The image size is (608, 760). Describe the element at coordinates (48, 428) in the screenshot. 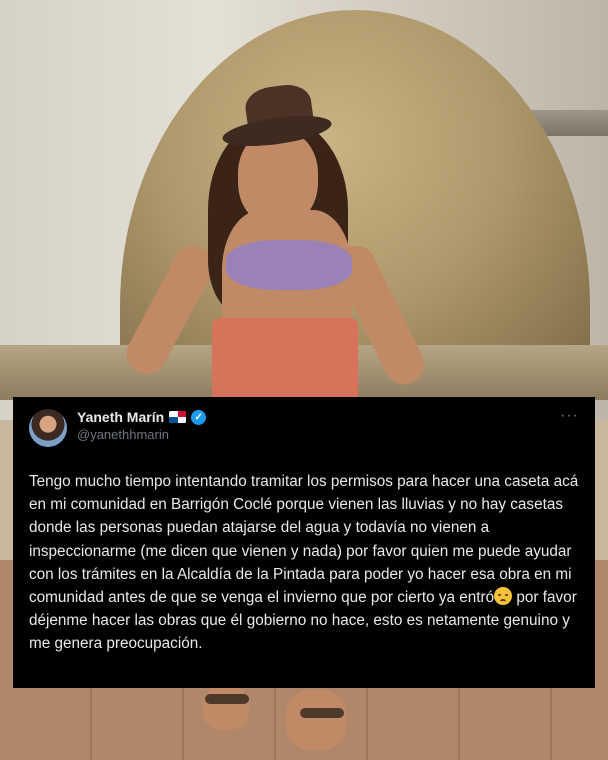

I see `avatar` at that location.